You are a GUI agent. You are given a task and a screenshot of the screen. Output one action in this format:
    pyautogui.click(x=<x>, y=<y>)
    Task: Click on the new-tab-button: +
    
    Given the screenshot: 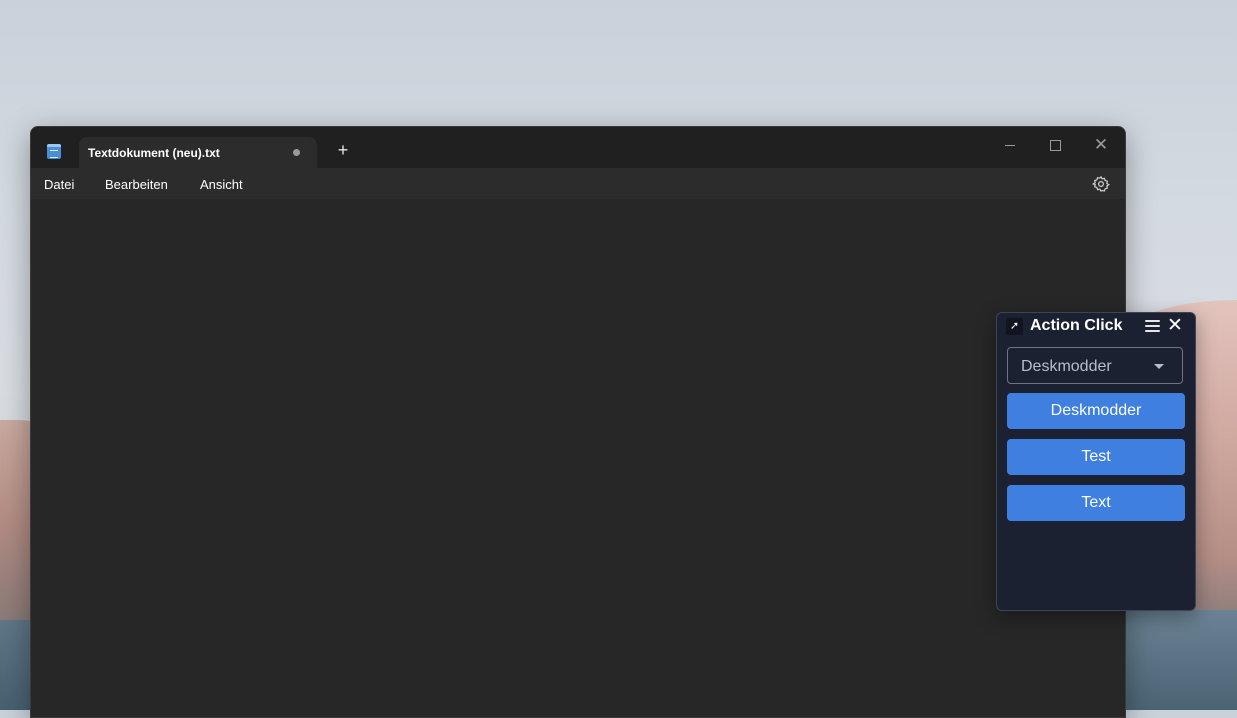 What is the action you would take?
    pyautogui.click(x=343, y=150)
    